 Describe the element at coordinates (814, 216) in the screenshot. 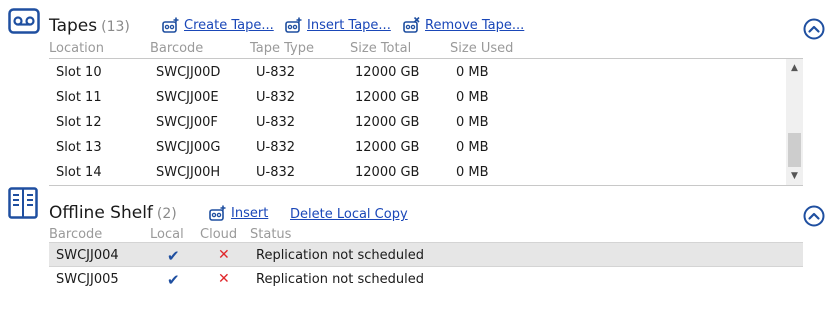

I see `offline-shelf-collapse-icon` at that location.